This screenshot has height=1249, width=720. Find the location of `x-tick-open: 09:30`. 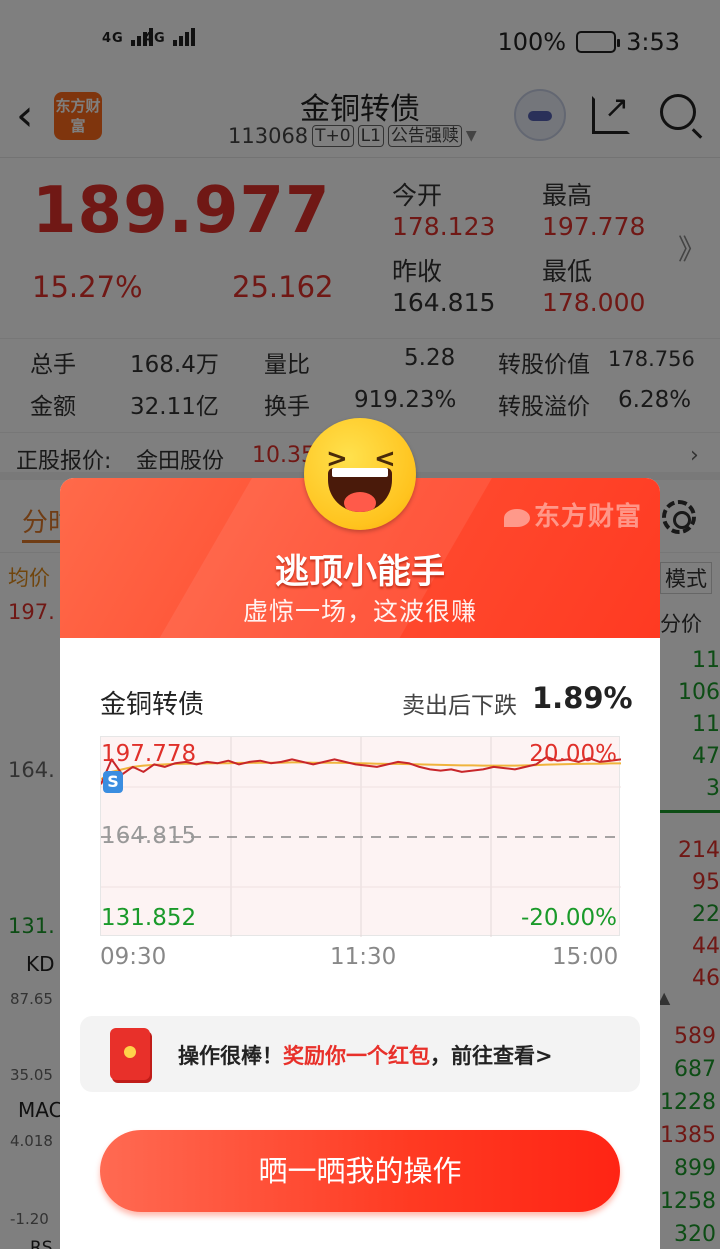

x-tick-open: 09:30 is located at coordinates (133, 957).